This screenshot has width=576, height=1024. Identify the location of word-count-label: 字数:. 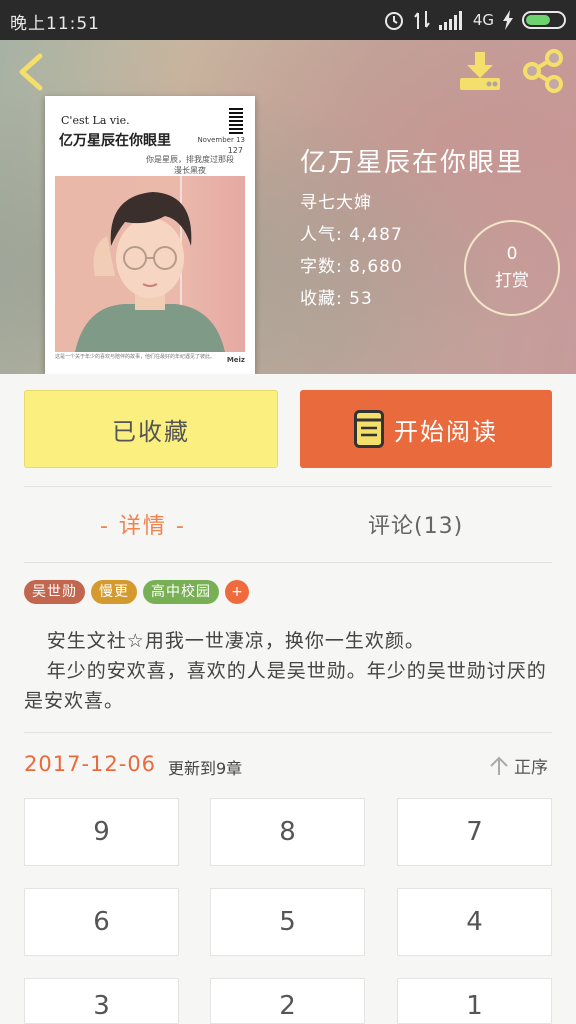
(321, 267).